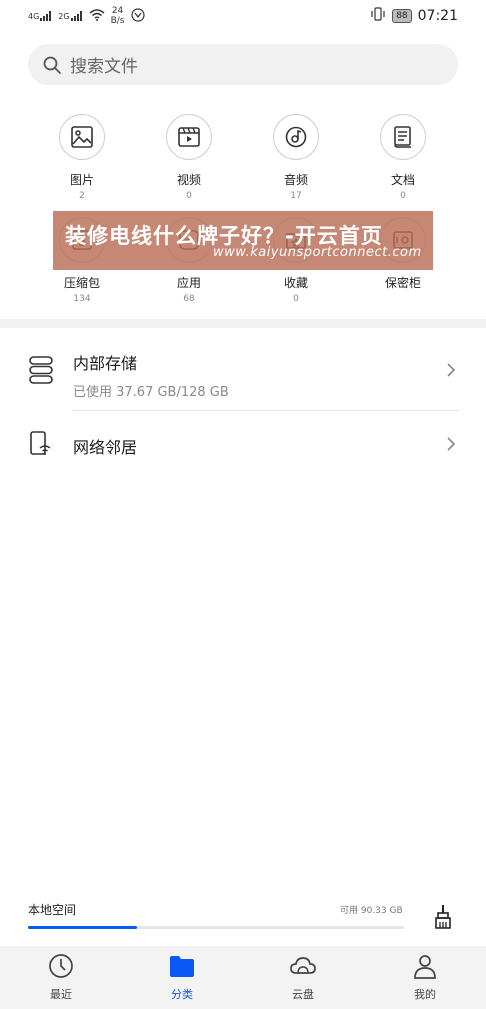 The width and height of the screenshot is (486, 1009). What do you see at coordinates (378, 16) in the screenshot?
I see `vibrate-icon` at bounding box center [378, 16].